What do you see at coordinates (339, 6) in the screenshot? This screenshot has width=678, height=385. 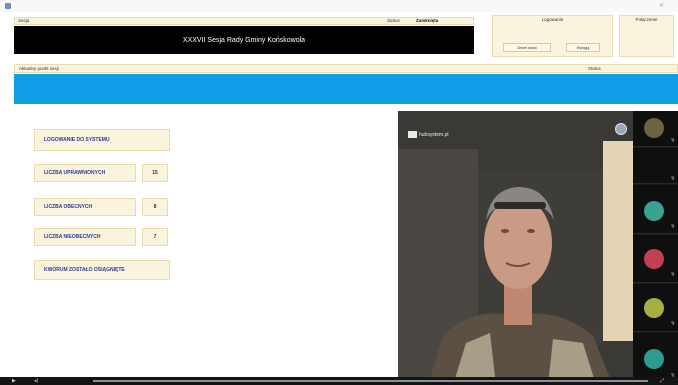 I see `window-titlebar: ✕` at bounding box center [339, 6].